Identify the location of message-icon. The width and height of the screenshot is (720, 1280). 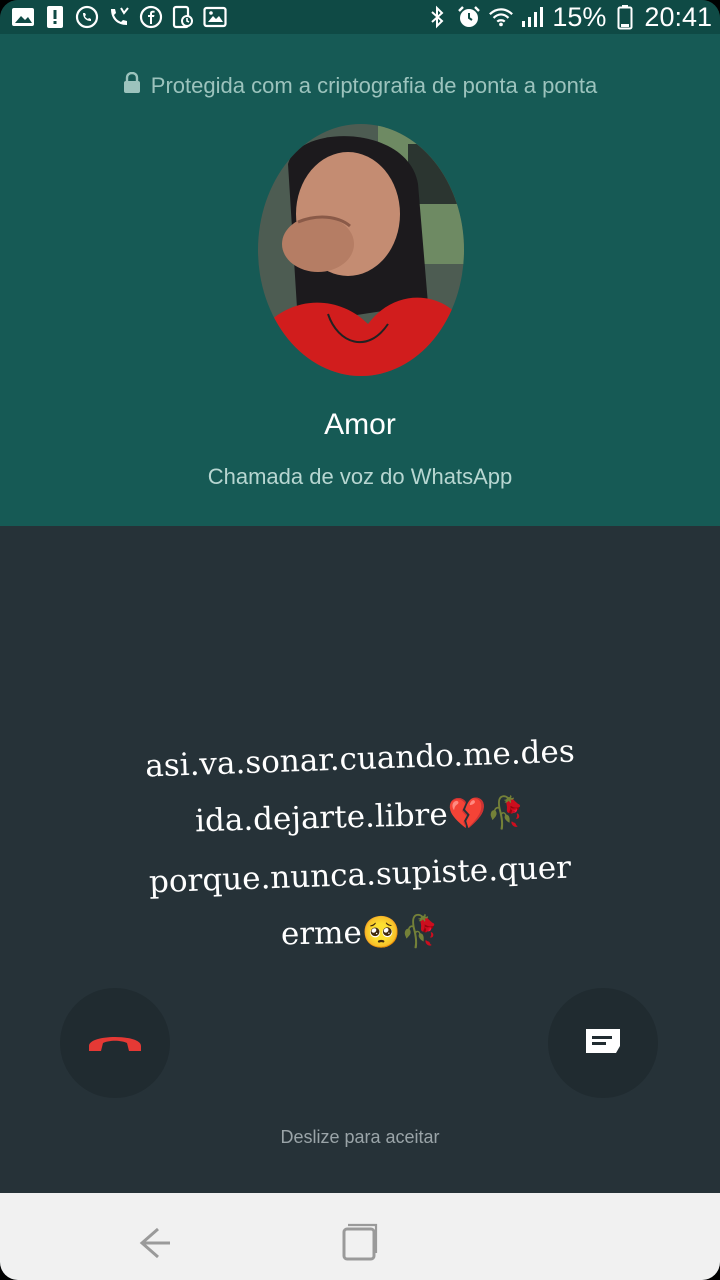
(603, 1043).